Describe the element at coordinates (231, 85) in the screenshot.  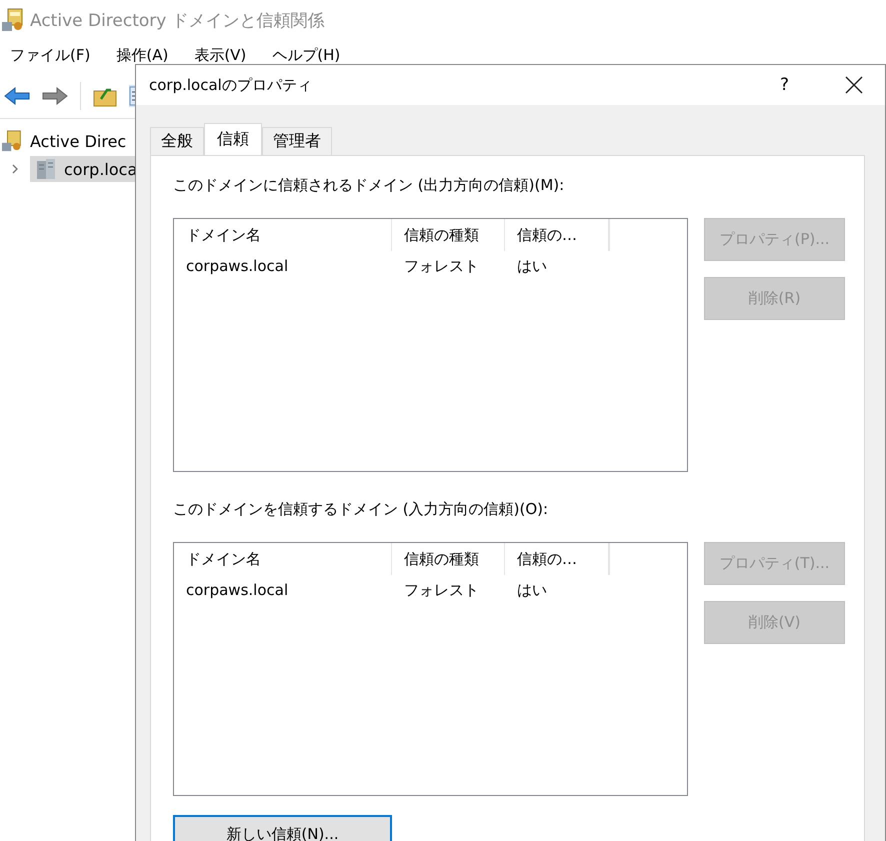
I see `dialog-title: corp.localのプロパティ` at that location.